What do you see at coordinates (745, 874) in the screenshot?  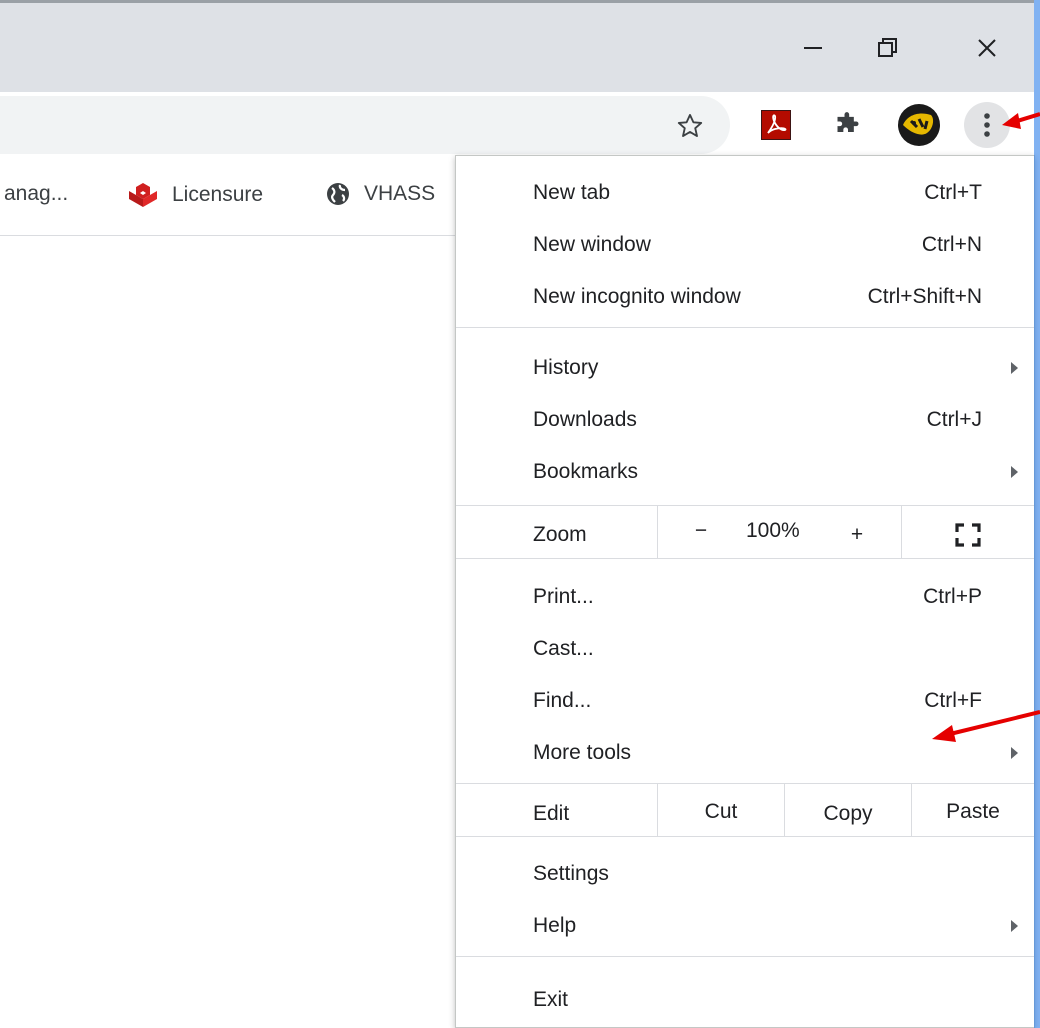 I see `menu-item-settings: Settings` at bounding box center [745, 874].